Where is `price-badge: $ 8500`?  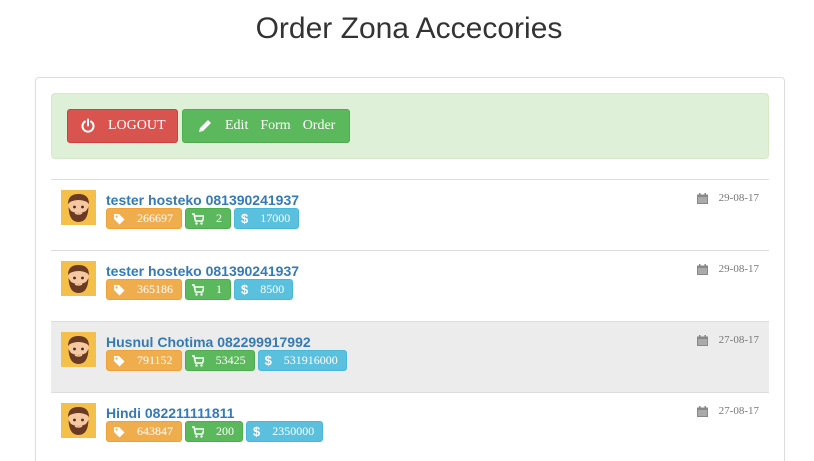 price-badge: $ 8500 is located at coordinates (264, 289).